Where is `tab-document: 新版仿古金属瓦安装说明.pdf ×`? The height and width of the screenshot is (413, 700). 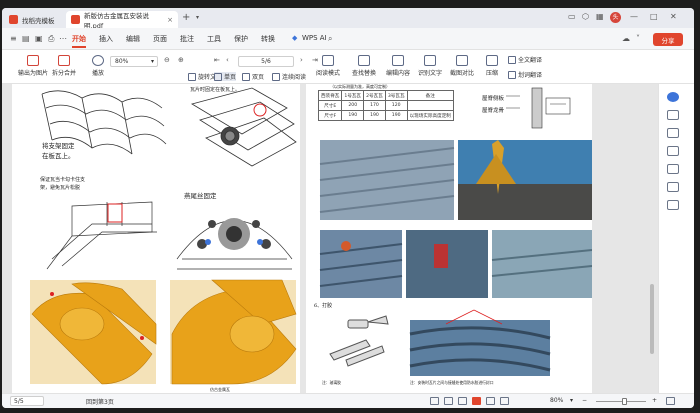
tab-document: 新版仿古金属瓦安装说明.pdf × is located at coordinates (122, 20).